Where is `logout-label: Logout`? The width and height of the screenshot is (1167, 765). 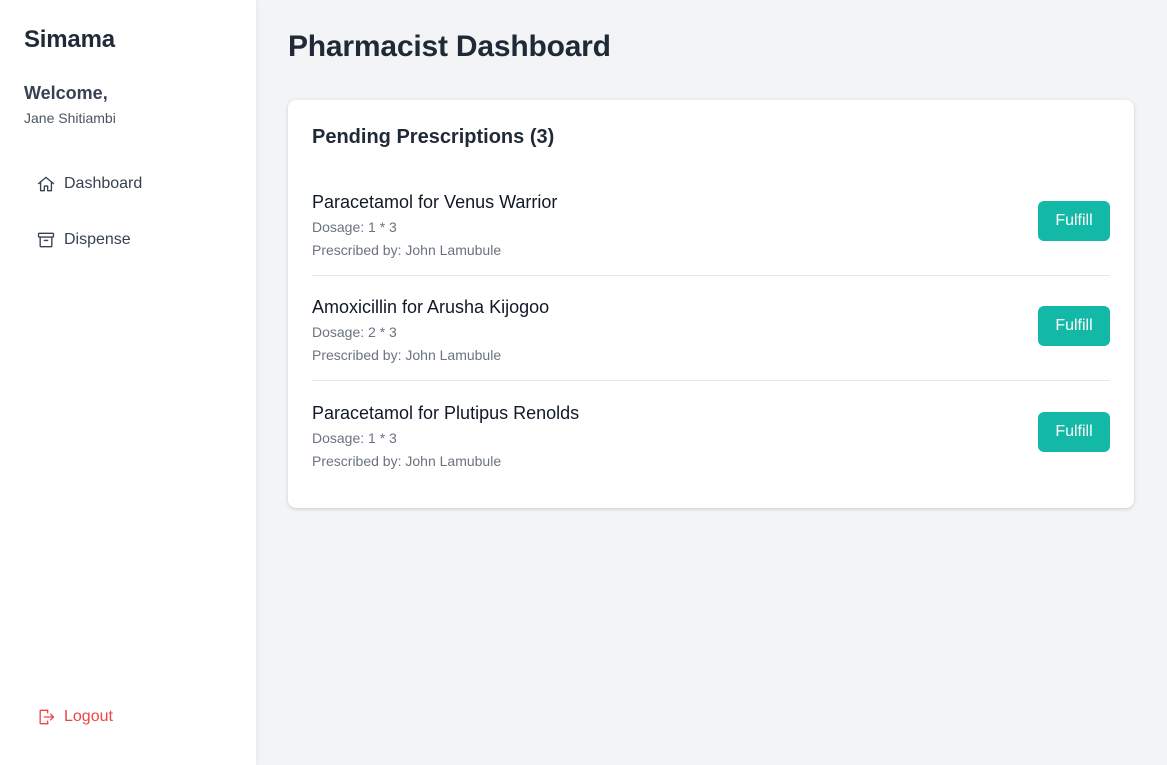 logout-label: Logout is located at coordinates (88, 716).